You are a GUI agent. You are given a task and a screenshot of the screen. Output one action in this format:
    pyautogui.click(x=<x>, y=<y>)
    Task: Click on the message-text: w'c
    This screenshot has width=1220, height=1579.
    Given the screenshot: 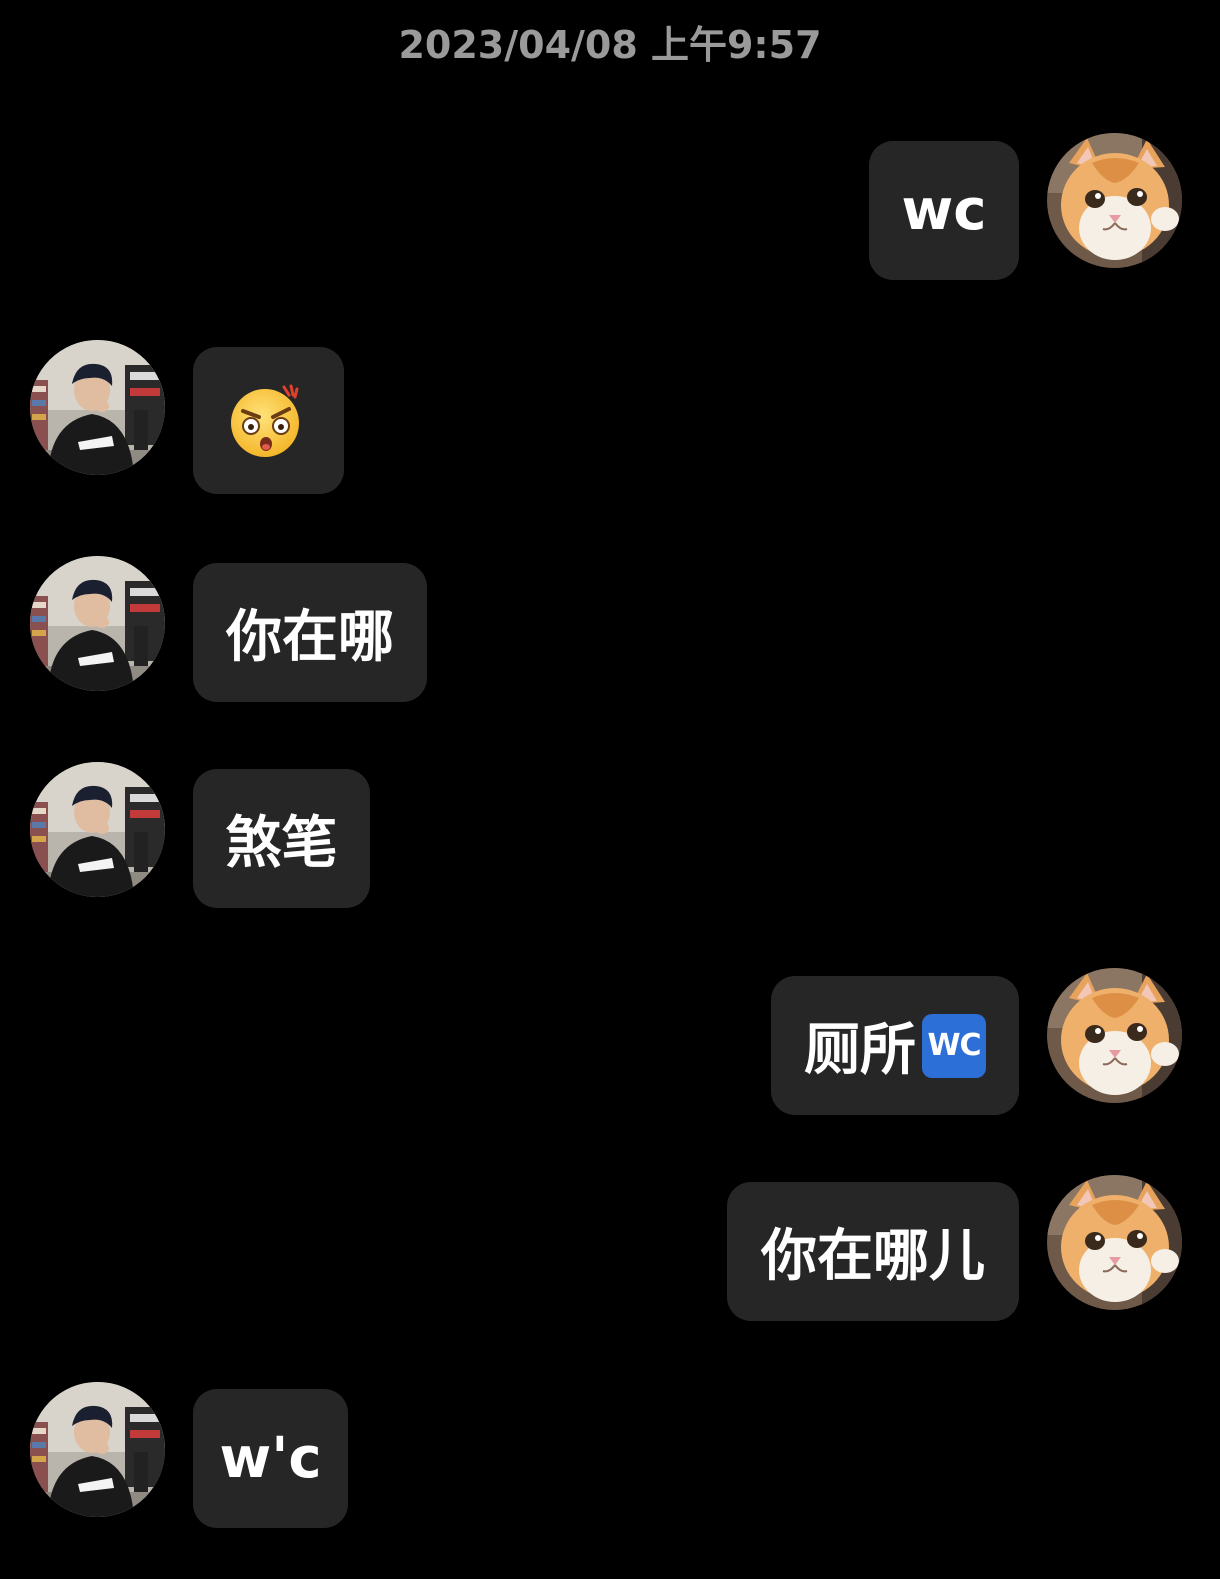 What is the action you would take?
    pyautogui.click(x=270, y=1458)
    